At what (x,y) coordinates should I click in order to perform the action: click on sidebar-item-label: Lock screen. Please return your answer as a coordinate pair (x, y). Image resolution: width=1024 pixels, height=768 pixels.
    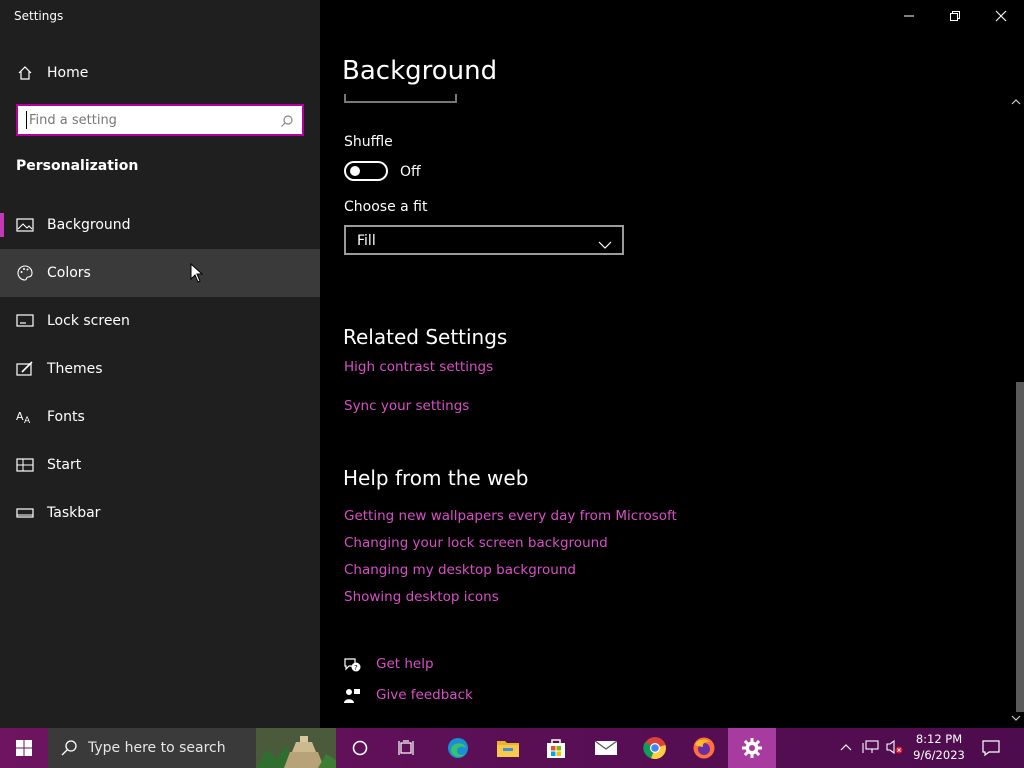
    Looking at the image, I should click on (88, 321).